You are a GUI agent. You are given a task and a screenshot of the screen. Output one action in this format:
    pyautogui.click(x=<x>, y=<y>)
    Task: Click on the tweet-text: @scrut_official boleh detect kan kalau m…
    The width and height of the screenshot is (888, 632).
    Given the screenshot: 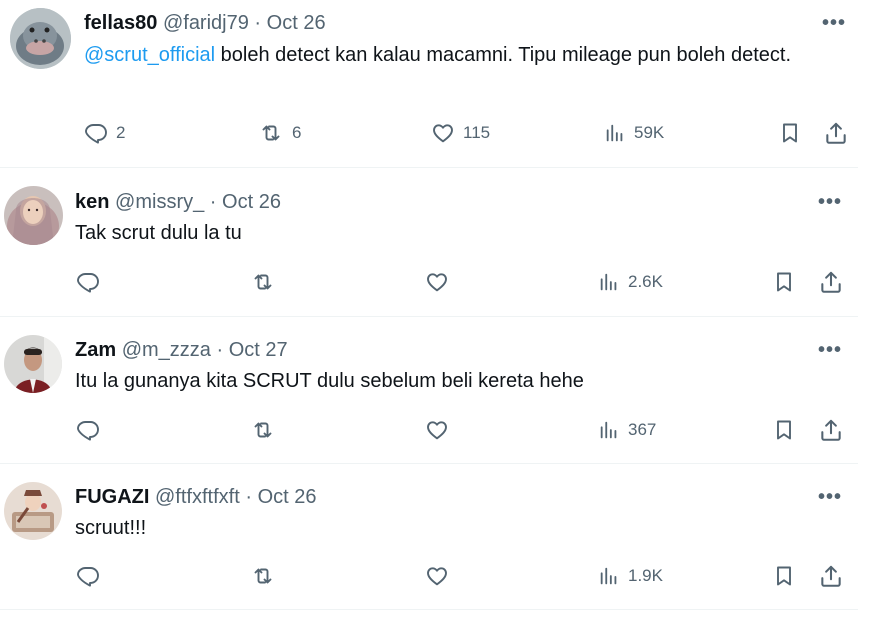 What is the action you would take?
    pyautogui.click(x=464, y=55)
    